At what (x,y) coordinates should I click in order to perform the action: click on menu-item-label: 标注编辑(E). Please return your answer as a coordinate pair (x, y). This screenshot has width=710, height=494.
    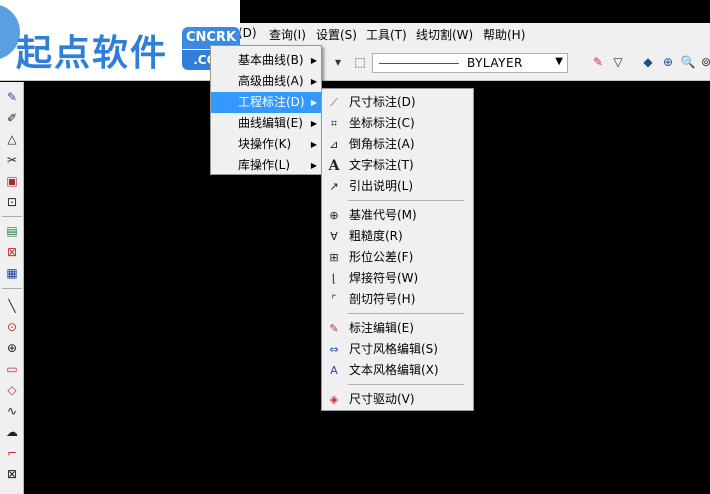
    Looking at the image, I should click on (381, 328).